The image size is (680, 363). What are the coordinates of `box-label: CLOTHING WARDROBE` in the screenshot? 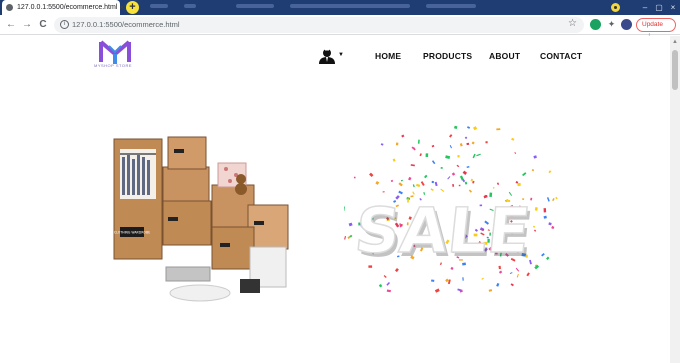 It's located at (132, 233).